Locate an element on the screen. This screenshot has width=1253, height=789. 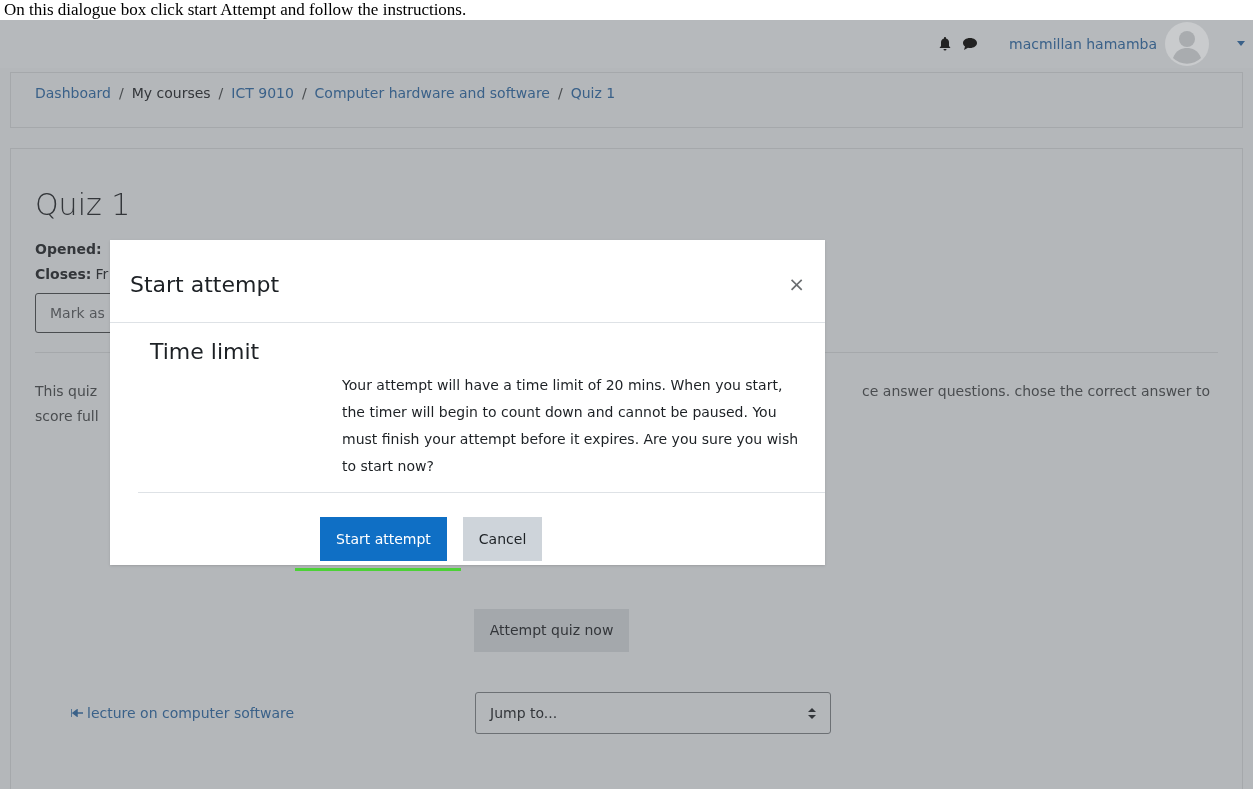
closes-value: Fr is located at coordinates (102, 274).